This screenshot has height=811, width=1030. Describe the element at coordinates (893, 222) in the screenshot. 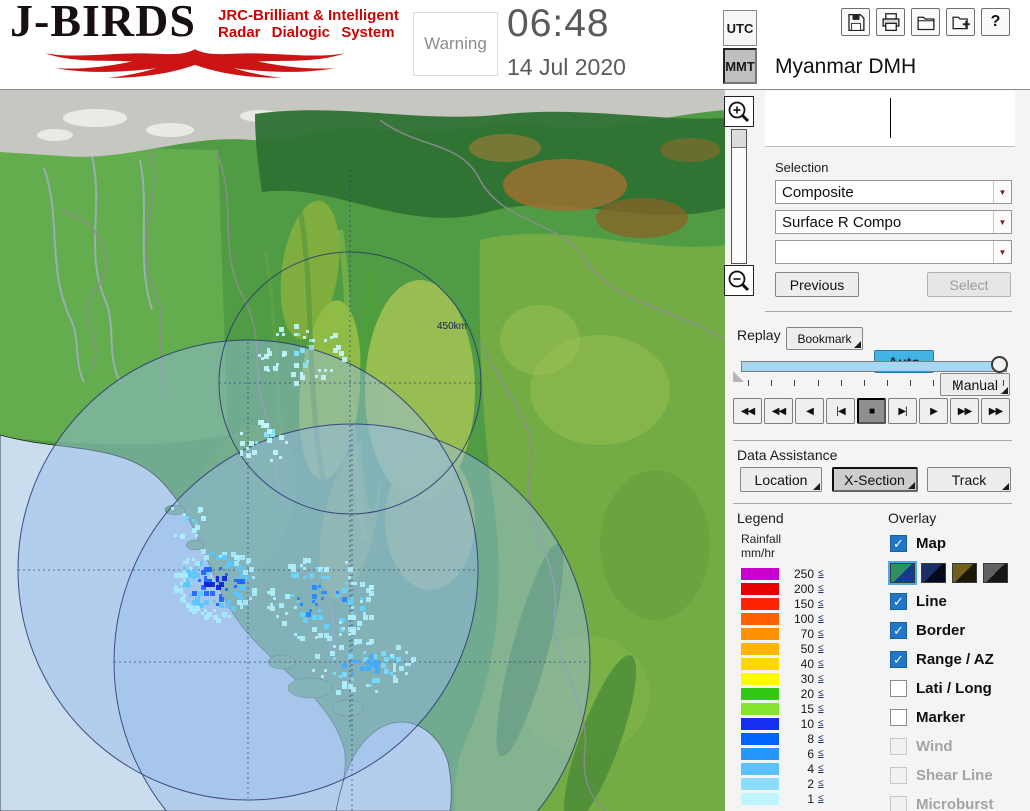

I see `product-dropdown: Surface R Compo` at that location.